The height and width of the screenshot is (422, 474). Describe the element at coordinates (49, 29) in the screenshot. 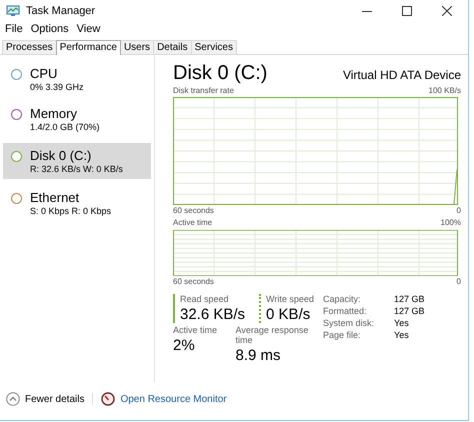

I see `menu-item: Options` at that location.